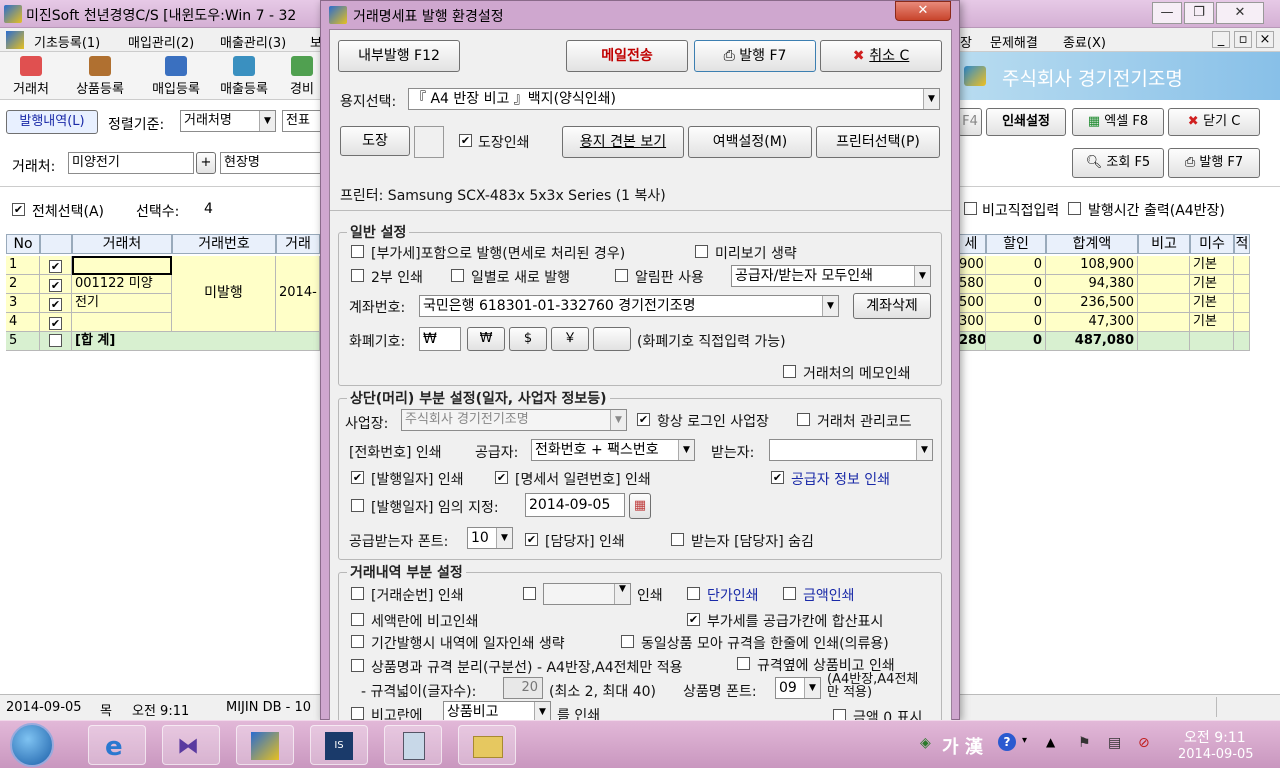  I want to click on menu-exit: 종료(X), so click(1084, 41).